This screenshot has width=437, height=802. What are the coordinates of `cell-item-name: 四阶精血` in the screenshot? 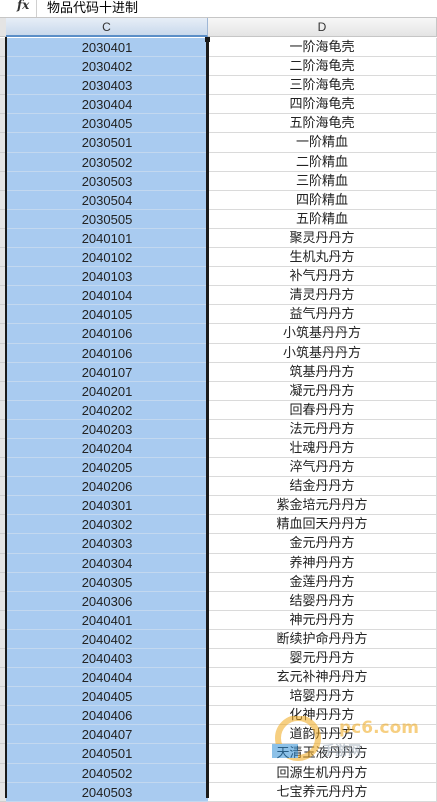 It's located at (322, 200).